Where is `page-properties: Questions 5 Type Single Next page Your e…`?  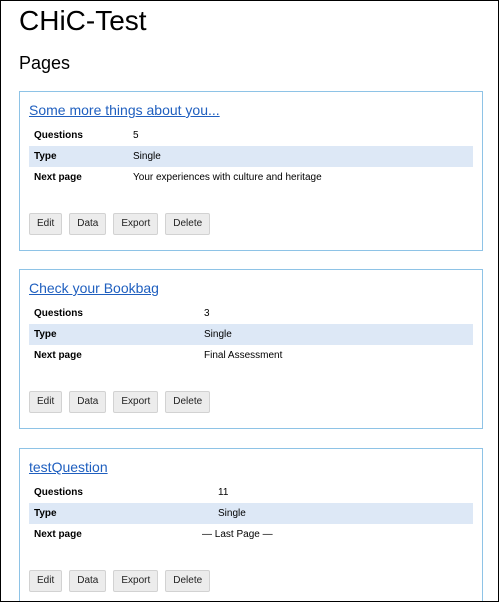
page-properties: Questions 5 Type Single Next page Your e… is located at coordinates (251, 156).